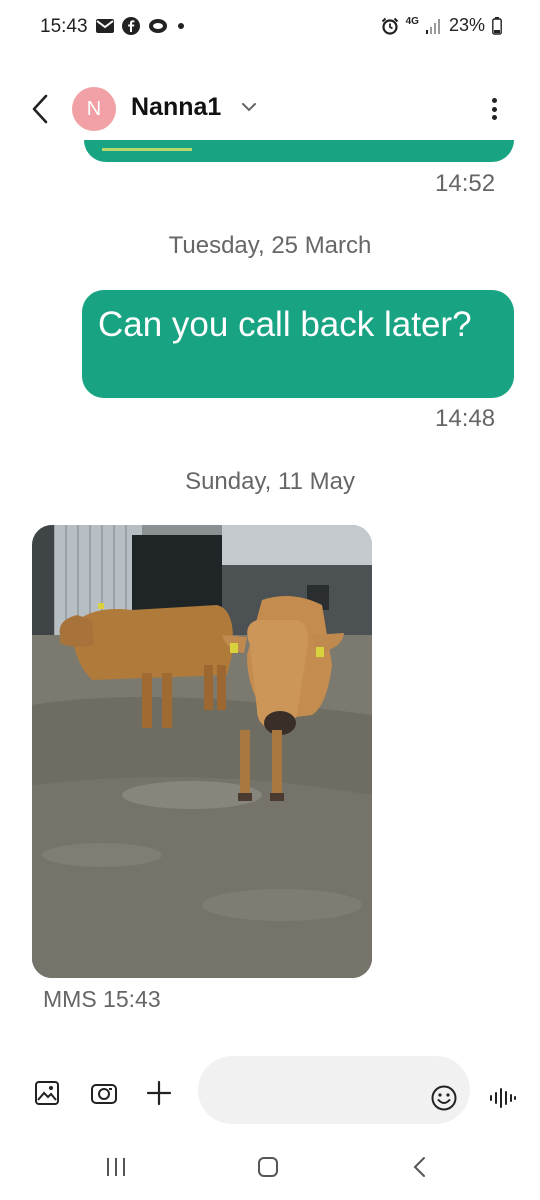 Image resolution: width=540 pixels, height=1200 pixels. Describe the element at coordinates (181, 26) in the screenshot. I see `notification-dot-icon` at that location.